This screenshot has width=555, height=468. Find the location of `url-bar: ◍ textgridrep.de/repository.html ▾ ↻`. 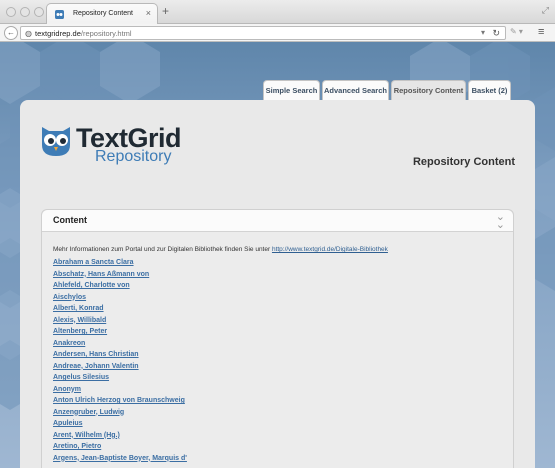

url-bar: ◍ textgridrep.de/repository.html ▾ ↻ is located at coordinates (263, 33).